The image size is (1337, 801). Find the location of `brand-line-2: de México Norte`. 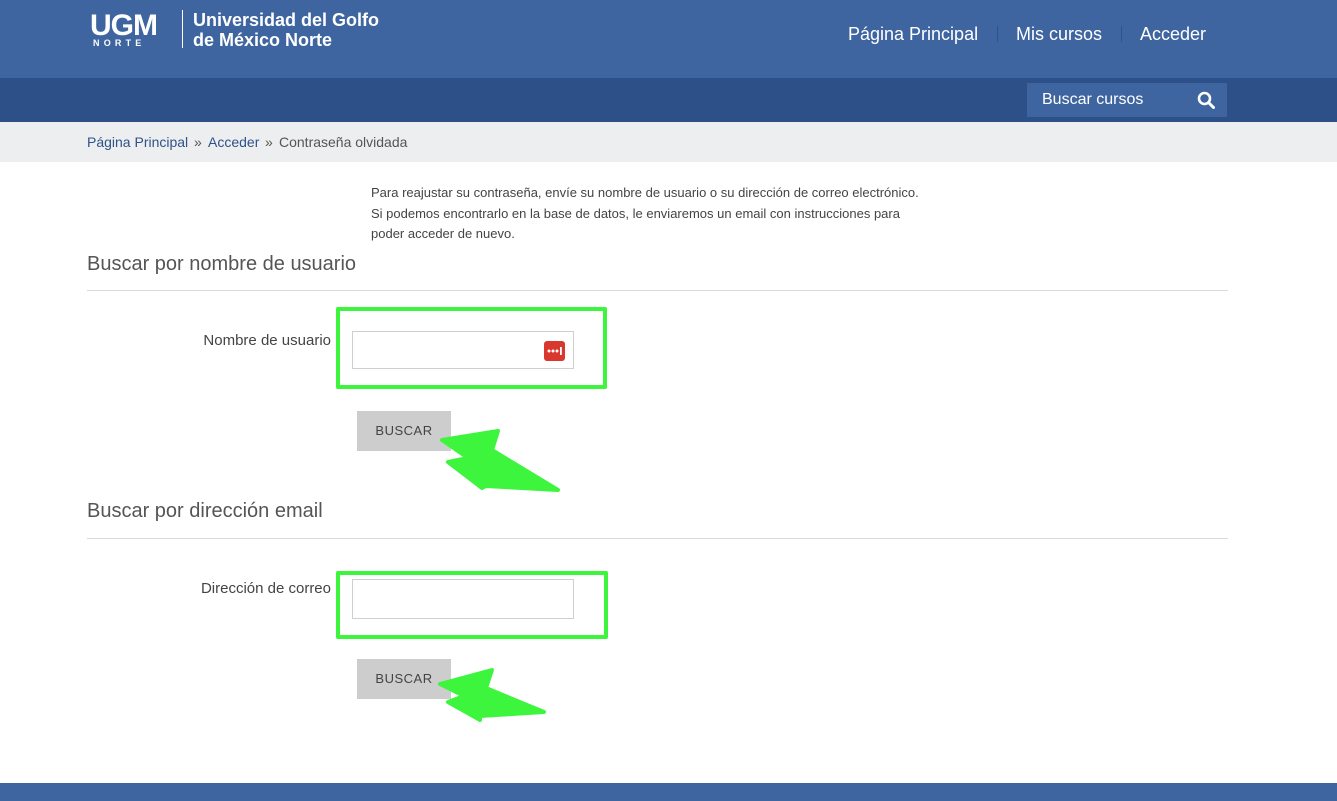

brand-line-2: de México Norte is located at coordinates (263, 40).